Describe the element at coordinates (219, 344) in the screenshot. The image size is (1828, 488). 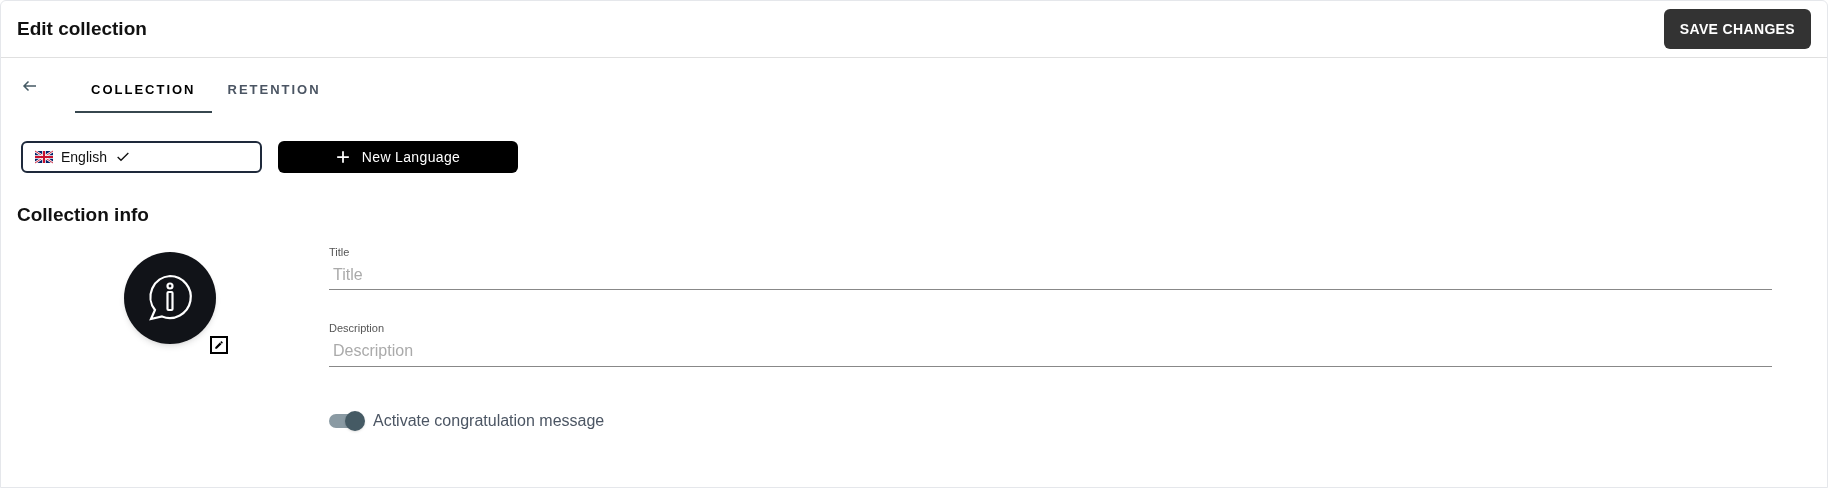
I see `edit-icon` at that location.